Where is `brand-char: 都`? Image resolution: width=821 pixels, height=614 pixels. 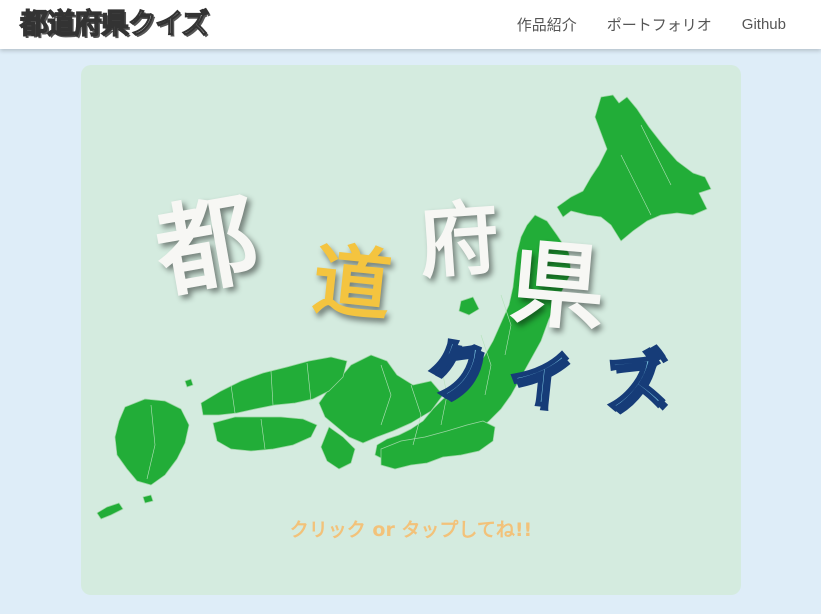 brand-char: 都 is located at coordinates (33, 23).